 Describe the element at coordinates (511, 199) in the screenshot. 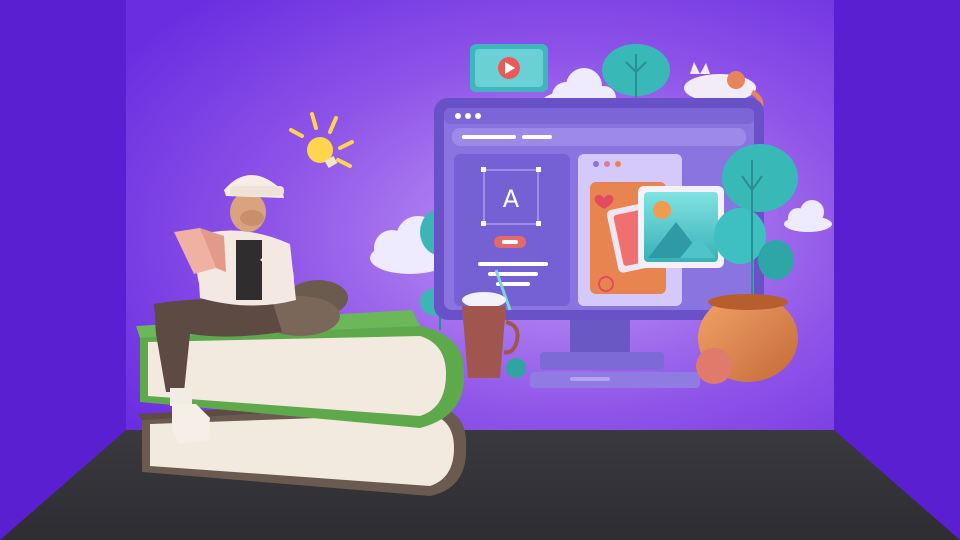

I see `editor-letter: A` at that location.